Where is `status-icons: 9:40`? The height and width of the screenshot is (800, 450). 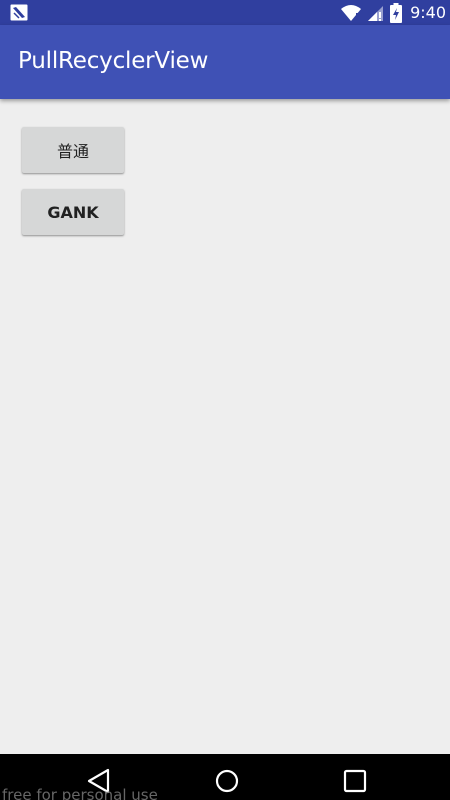
status-icons: 9:40 is located at coordinates (393, 12).